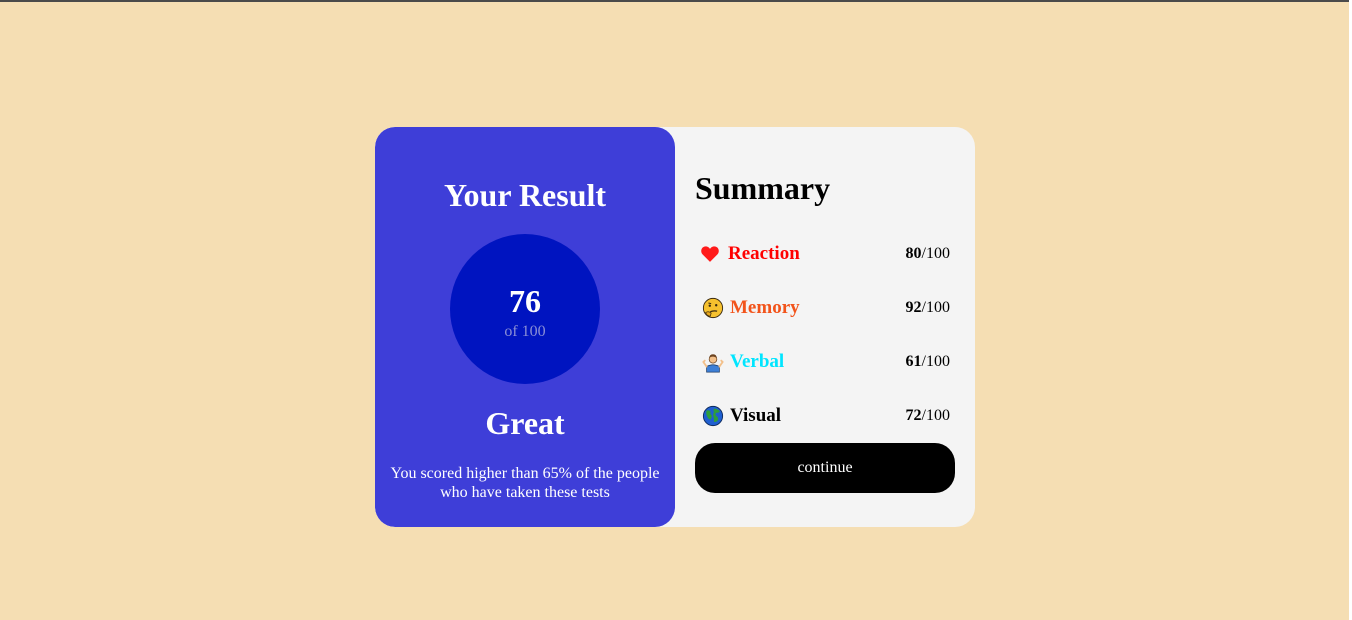 The width and height of the screenshot is (1352, 620). Describe the element at coordinates (525, 301) in the screenshot. I see `score-value: 76` at that location.